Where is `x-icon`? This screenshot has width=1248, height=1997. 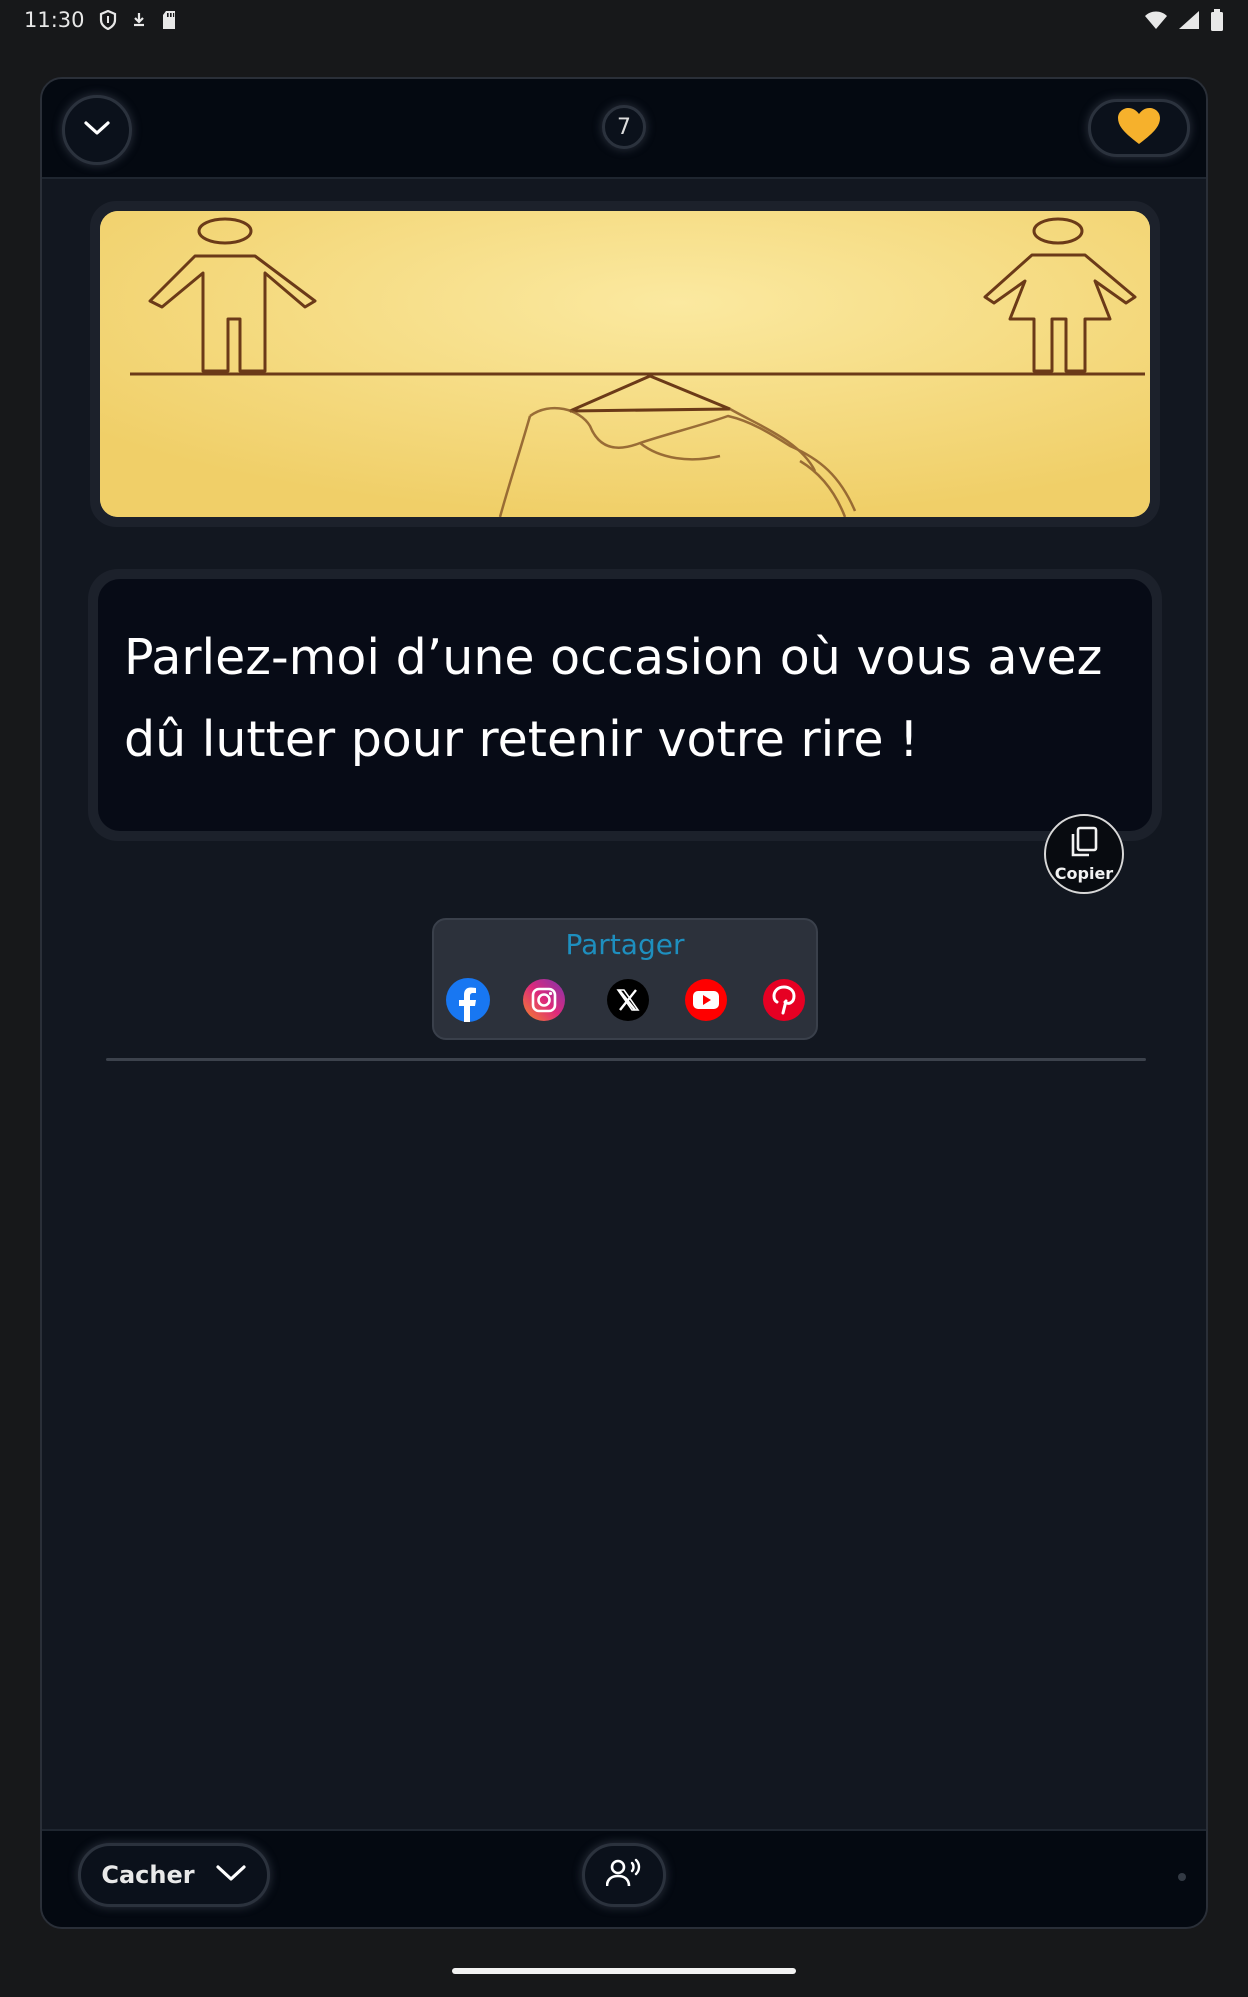 x-icon is located at coordinates (628, 1000).